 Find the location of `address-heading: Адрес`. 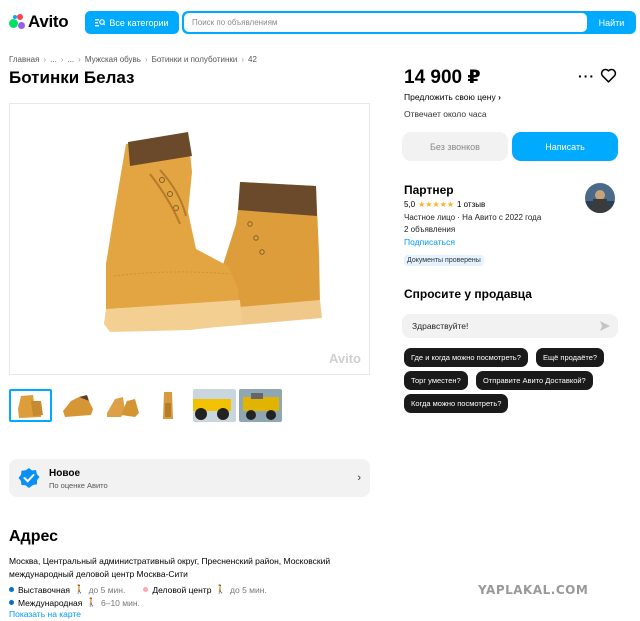

address-heading: Адрес is located at coordinates (34, 536).